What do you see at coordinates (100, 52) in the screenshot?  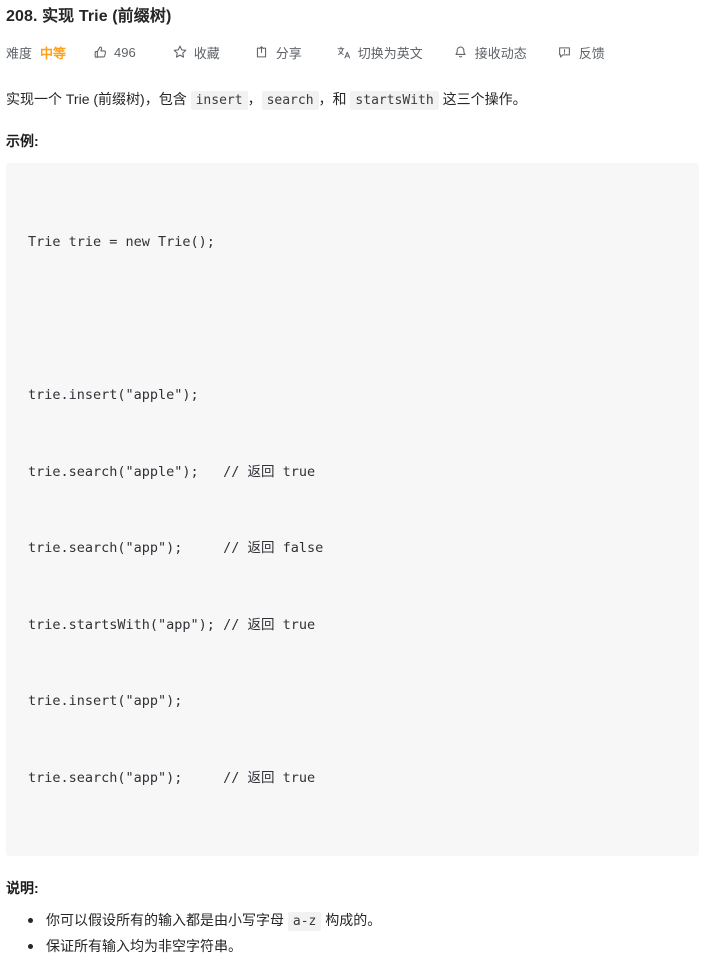 I see `thumbs-up-icon` at bounding box center [100, 52].